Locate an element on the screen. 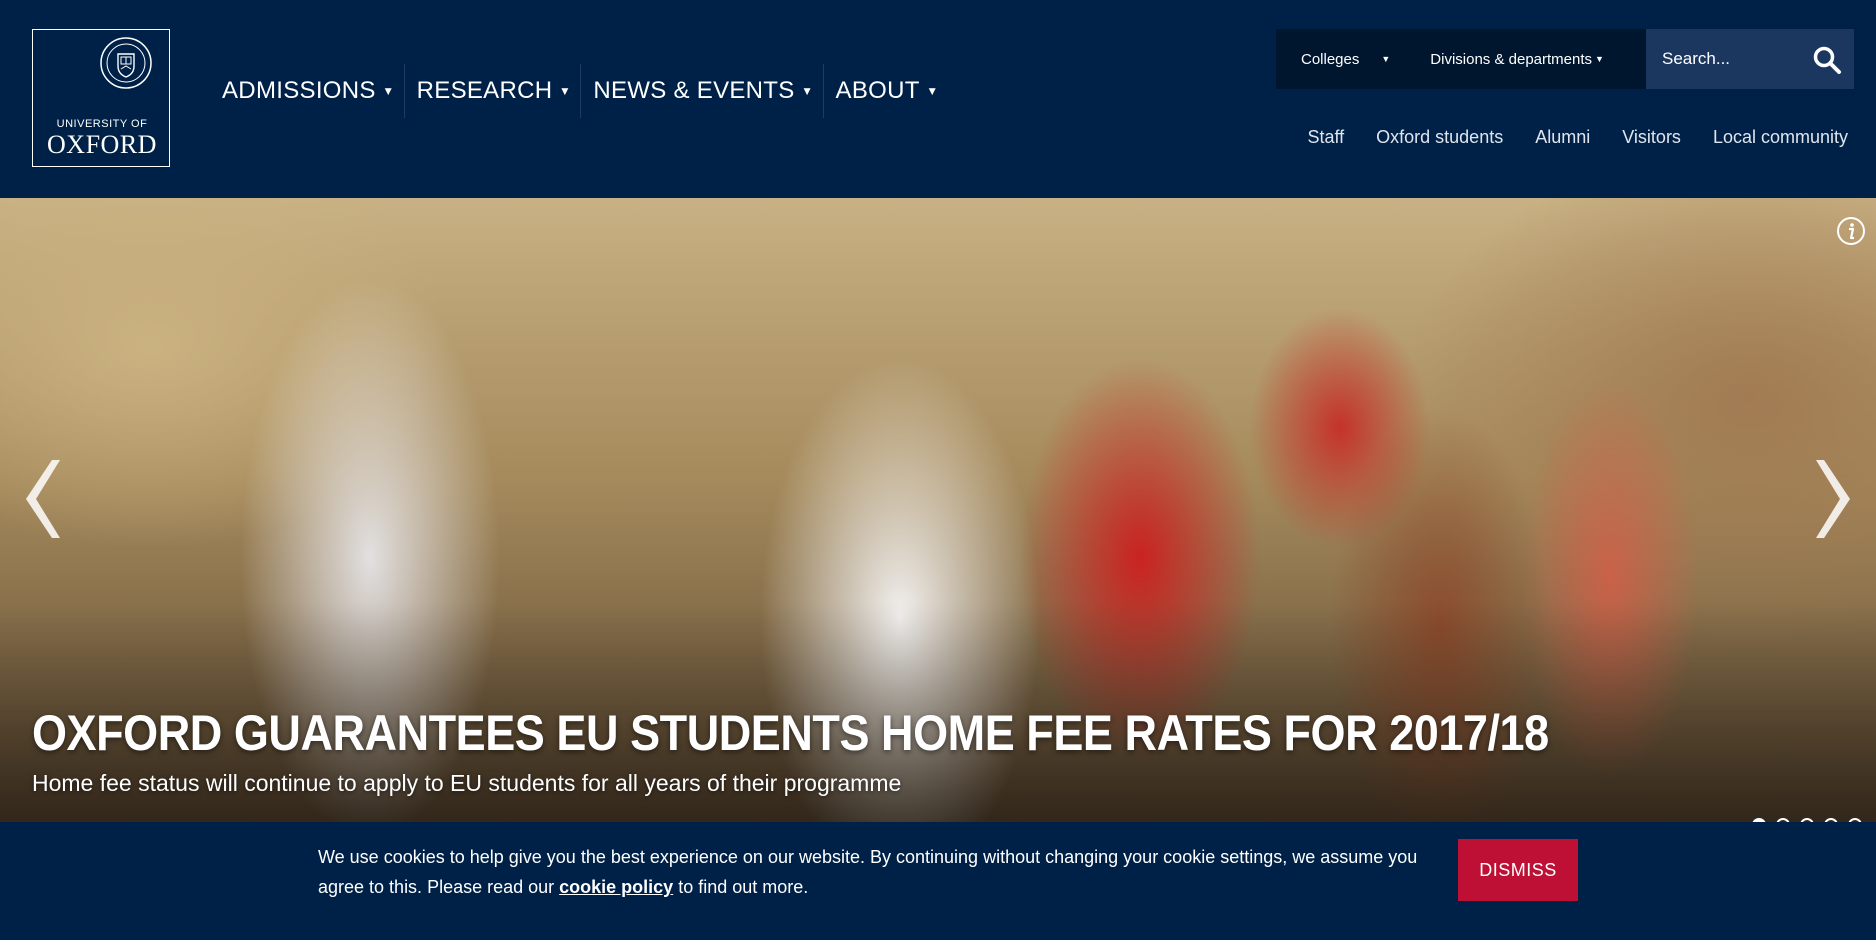 The width and height of the screenshot is (1876, 940). chevron-left-icon is located at coordinates (43, 499).